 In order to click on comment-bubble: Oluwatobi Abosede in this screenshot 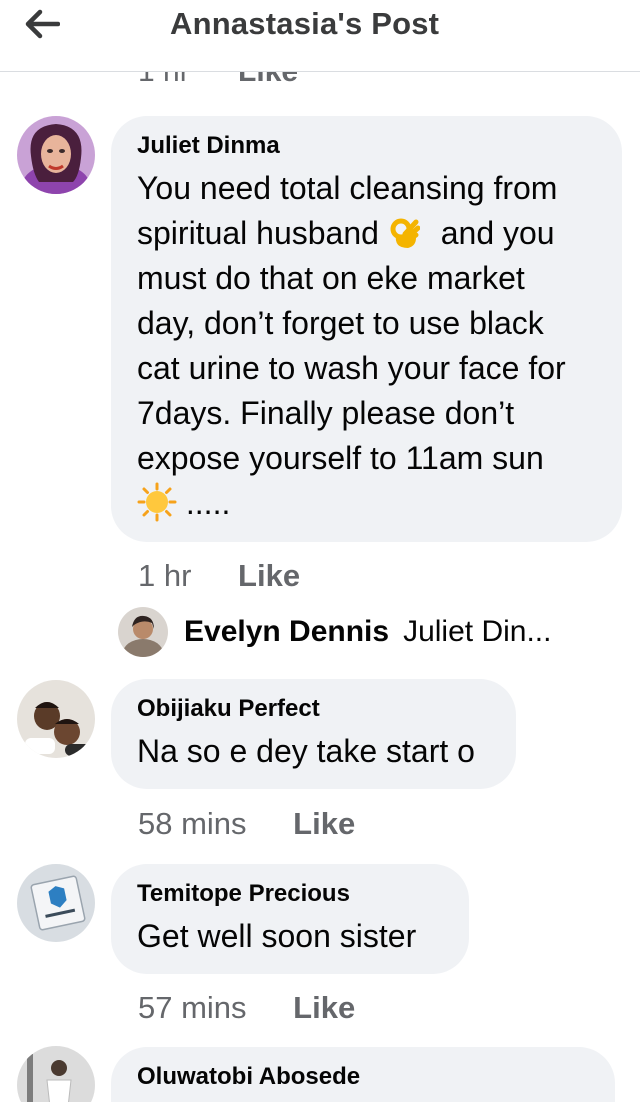, I will do `click(363, 1074)`.